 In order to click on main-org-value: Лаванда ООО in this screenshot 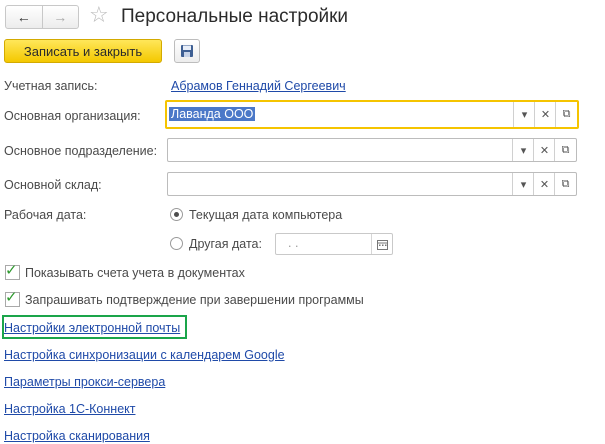, I will do `click(212, 114)`.